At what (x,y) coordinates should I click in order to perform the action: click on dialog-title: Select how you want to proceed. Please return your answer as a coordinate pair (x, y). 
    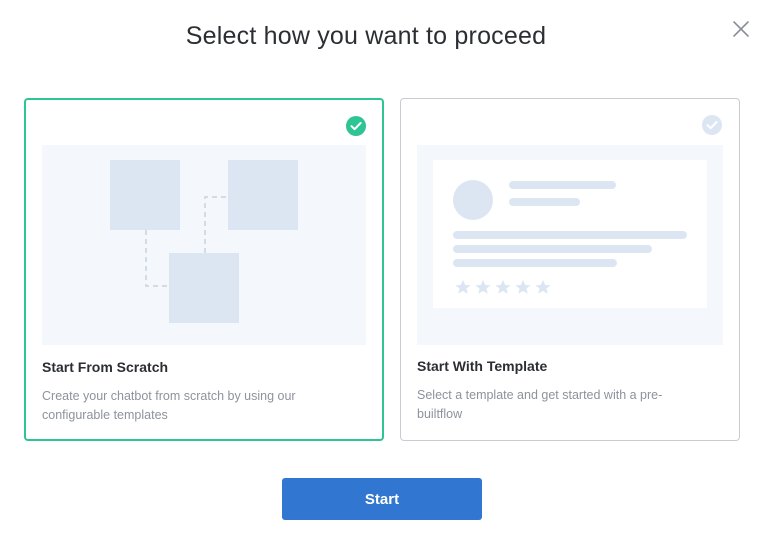
    Looking at the image, I should click on (366, 36).